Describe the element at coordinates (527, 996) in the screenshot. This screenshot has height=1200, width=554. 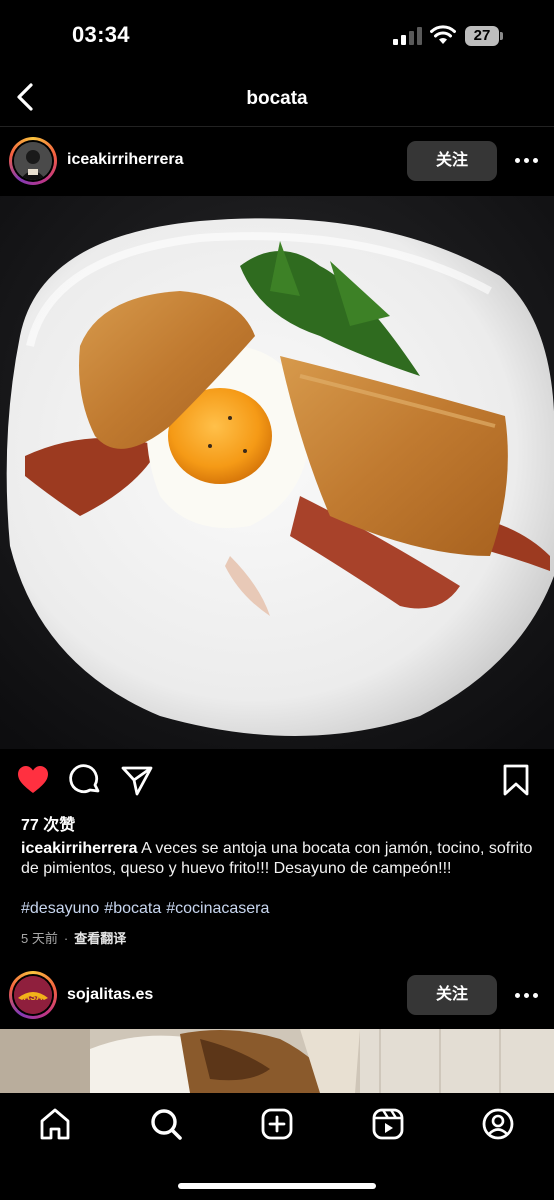
I see `post2-more-icon` at that location.